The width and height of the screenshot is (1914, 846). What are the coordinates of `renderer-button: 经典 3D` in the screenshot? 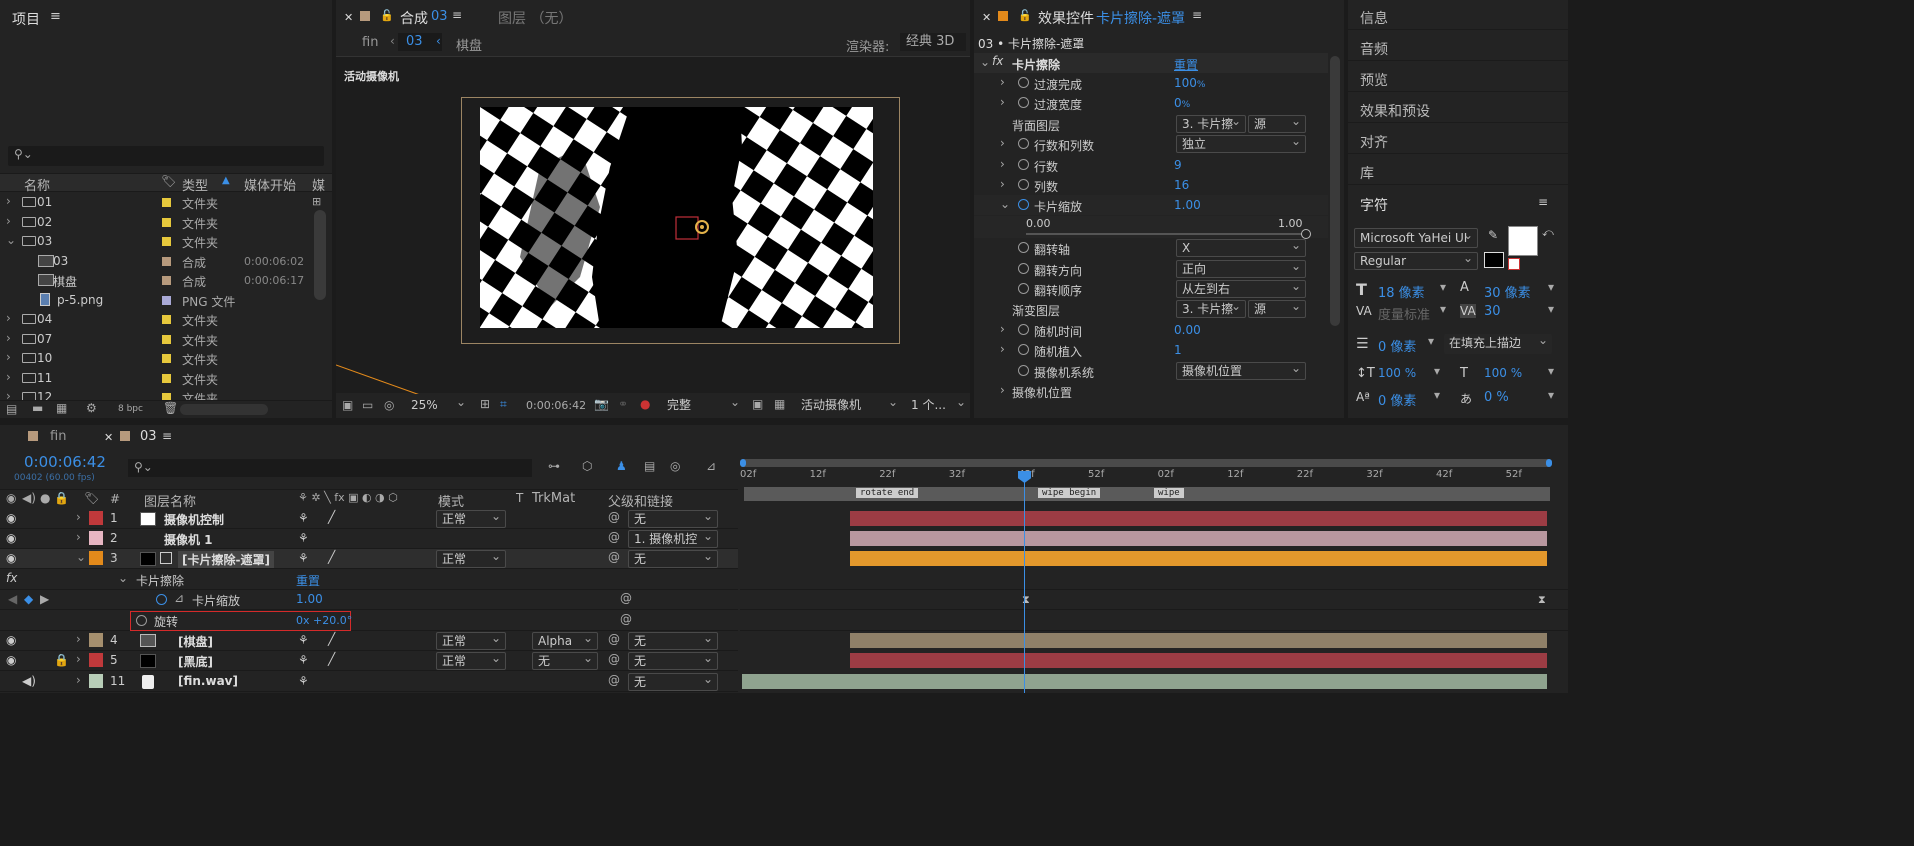 It's located at (933, 42).